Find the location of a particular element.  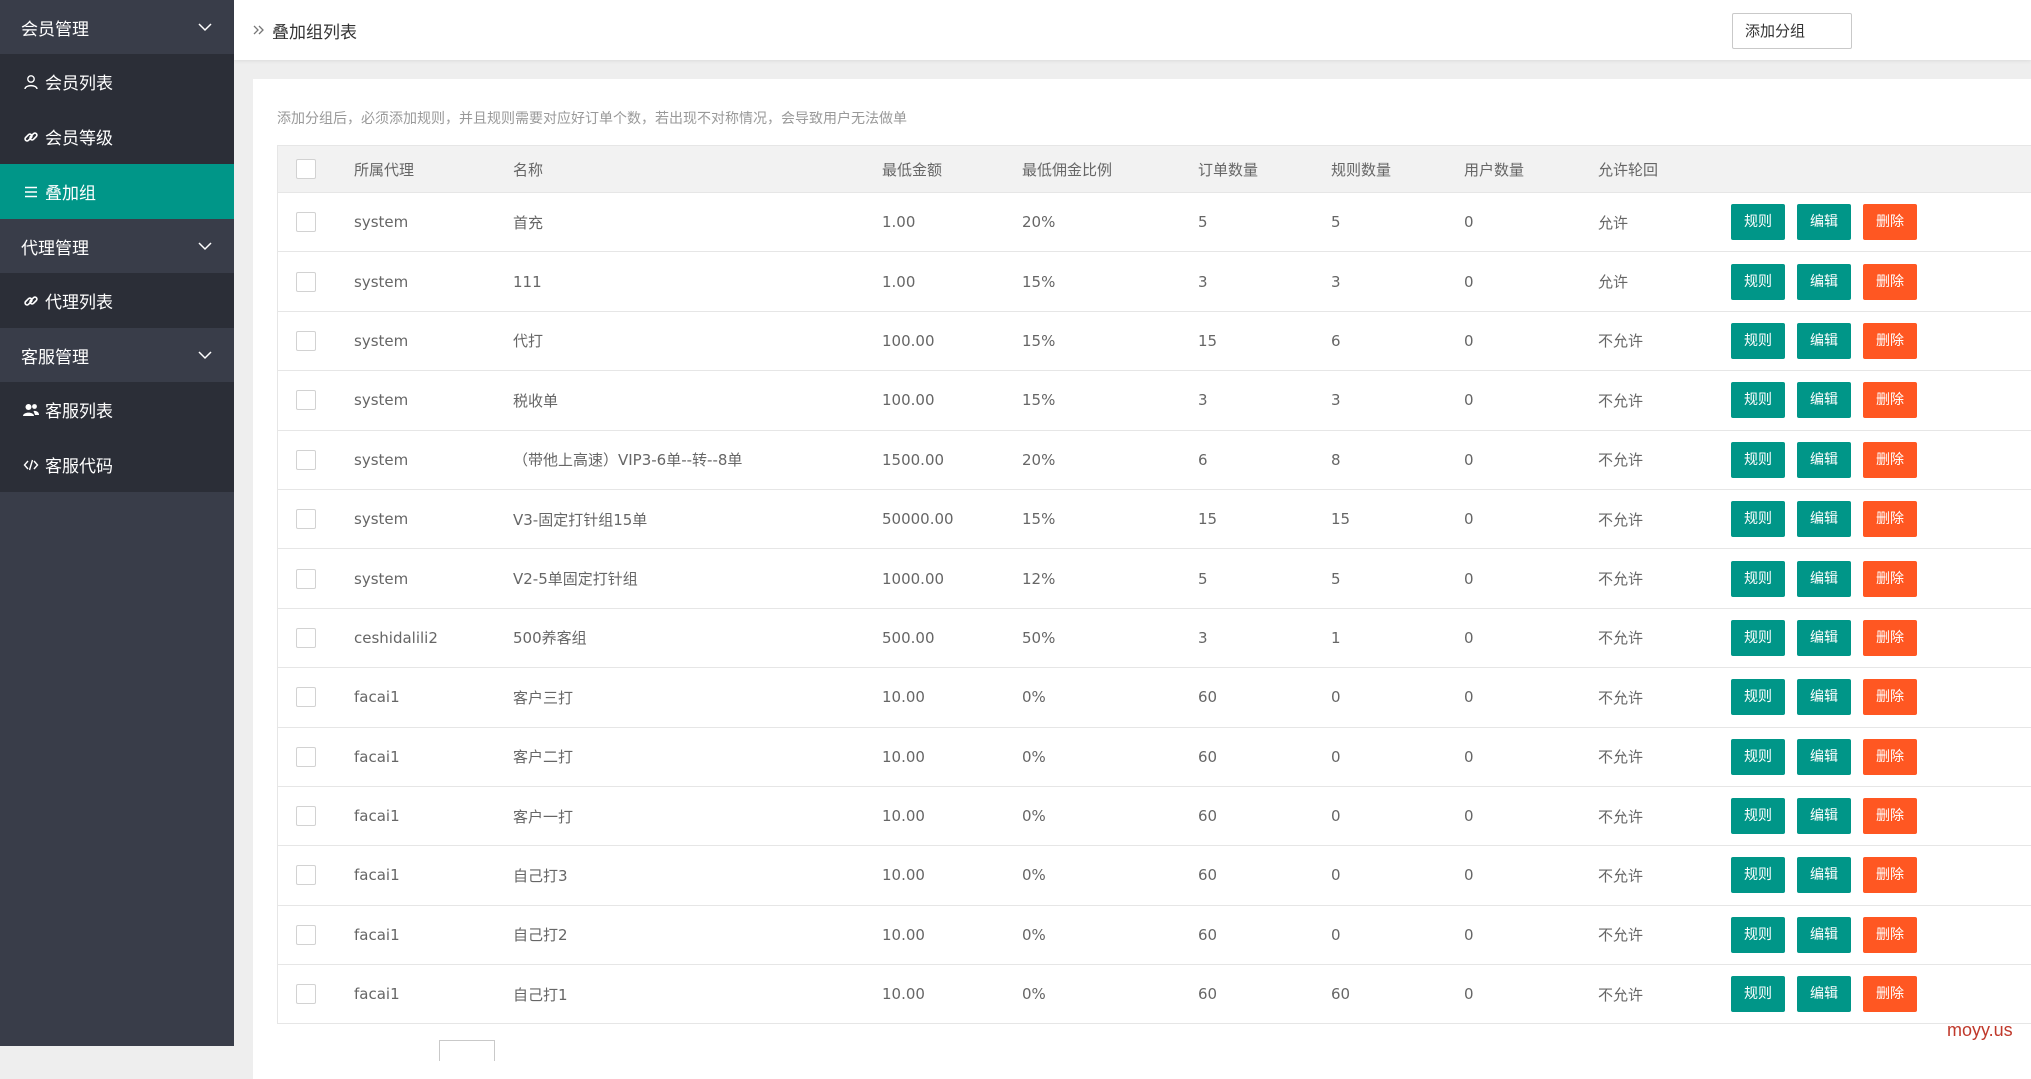

cell-rule-count: 6 is located at coordinates (1336, 340).